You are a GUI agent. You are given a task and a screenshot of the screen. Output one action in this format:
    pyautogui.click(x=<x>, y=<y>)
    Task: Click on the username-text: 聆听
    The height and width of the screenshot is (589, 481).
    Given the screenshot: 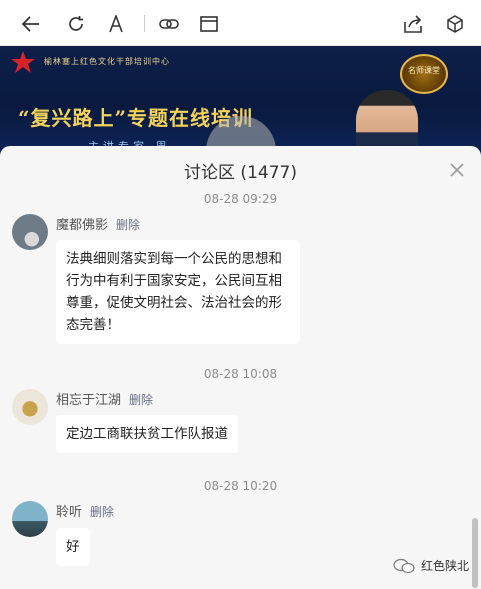 What is the action you would take?
    pyautogui.click(x=69, y=512)
    